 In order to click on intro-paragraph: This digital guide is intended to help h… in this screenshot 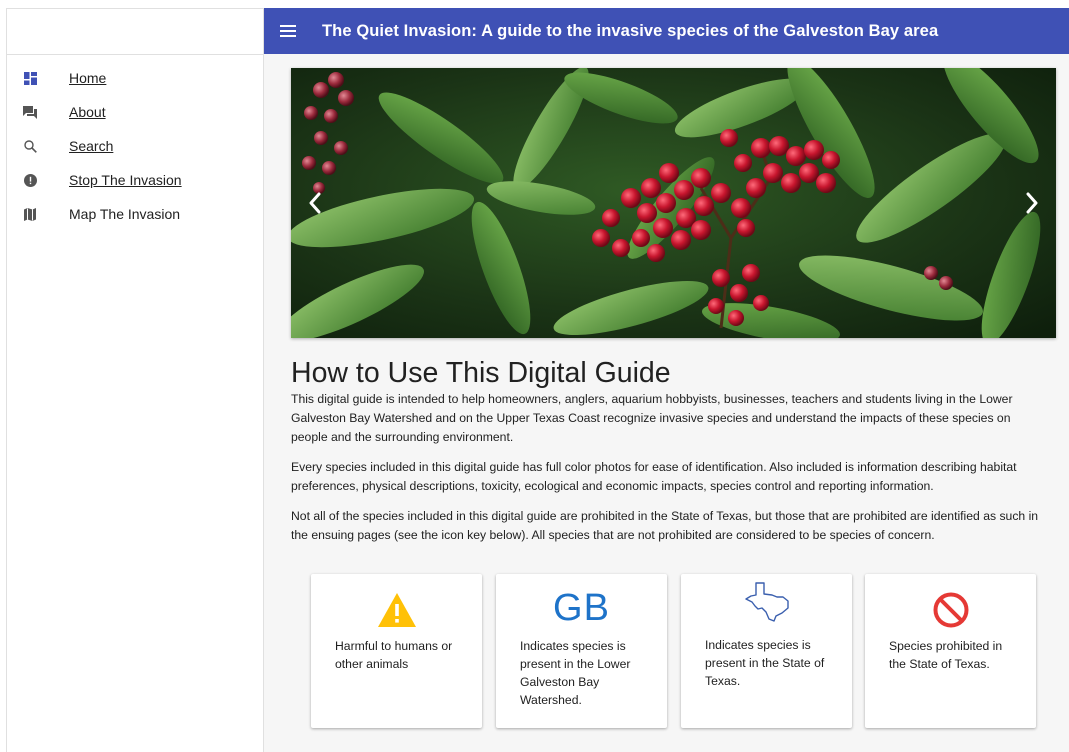, I will do `click(652, 418)`.